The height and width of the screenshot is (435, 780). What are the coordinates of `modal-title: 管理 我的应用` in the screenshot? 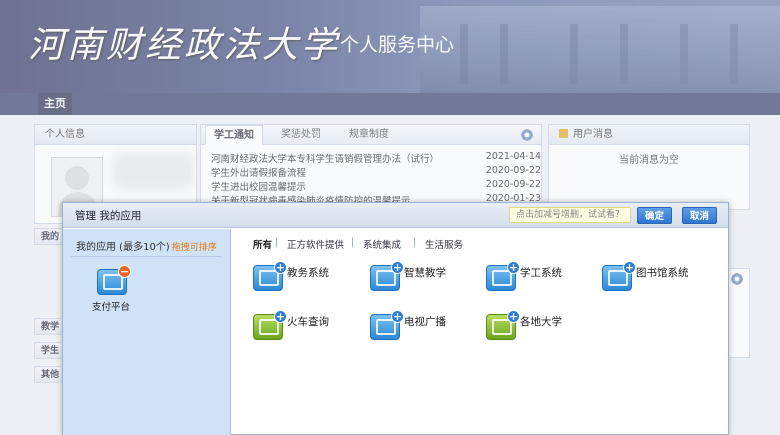 It's located at (108, 216).